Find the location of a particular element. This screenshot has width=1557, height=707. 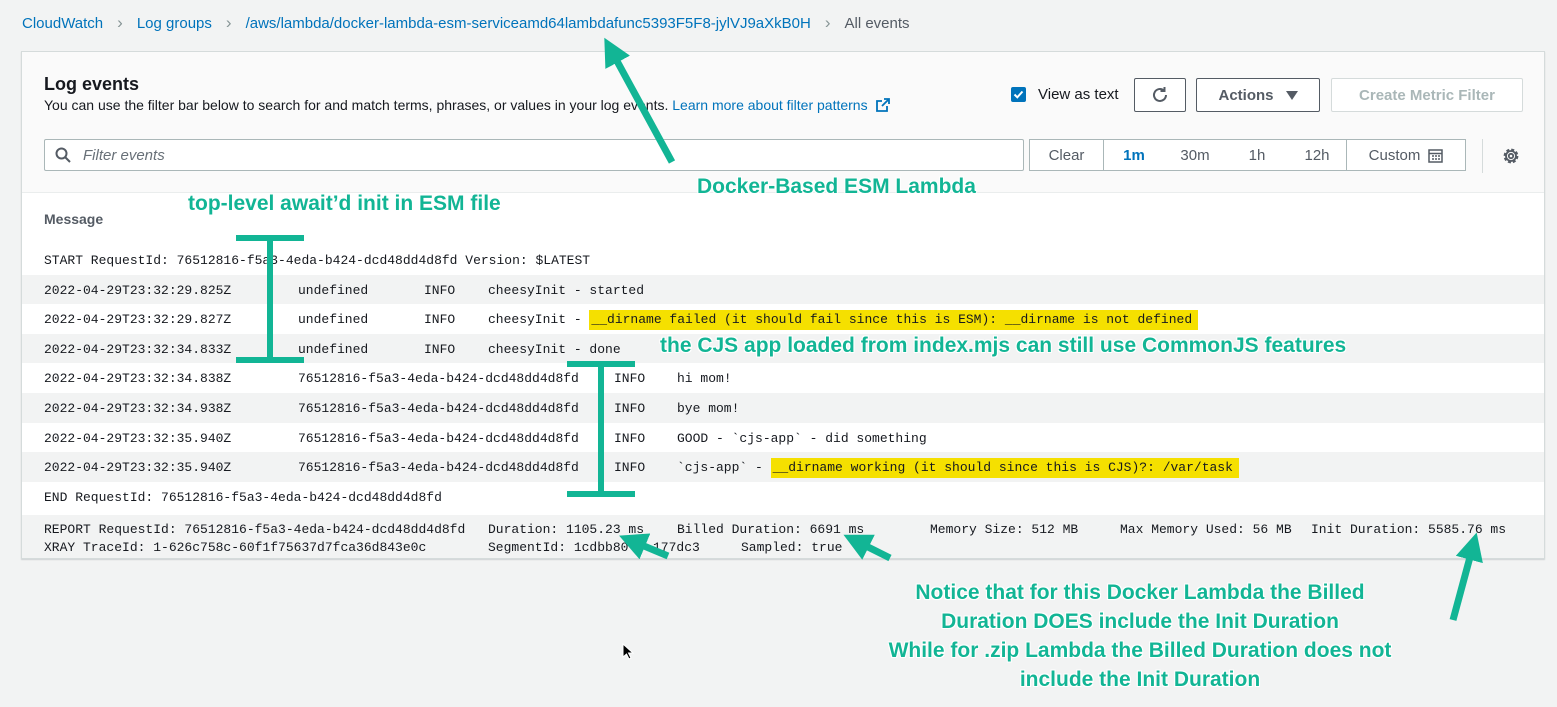

mouse-cursor-icon is located at coordinates (628, 651).